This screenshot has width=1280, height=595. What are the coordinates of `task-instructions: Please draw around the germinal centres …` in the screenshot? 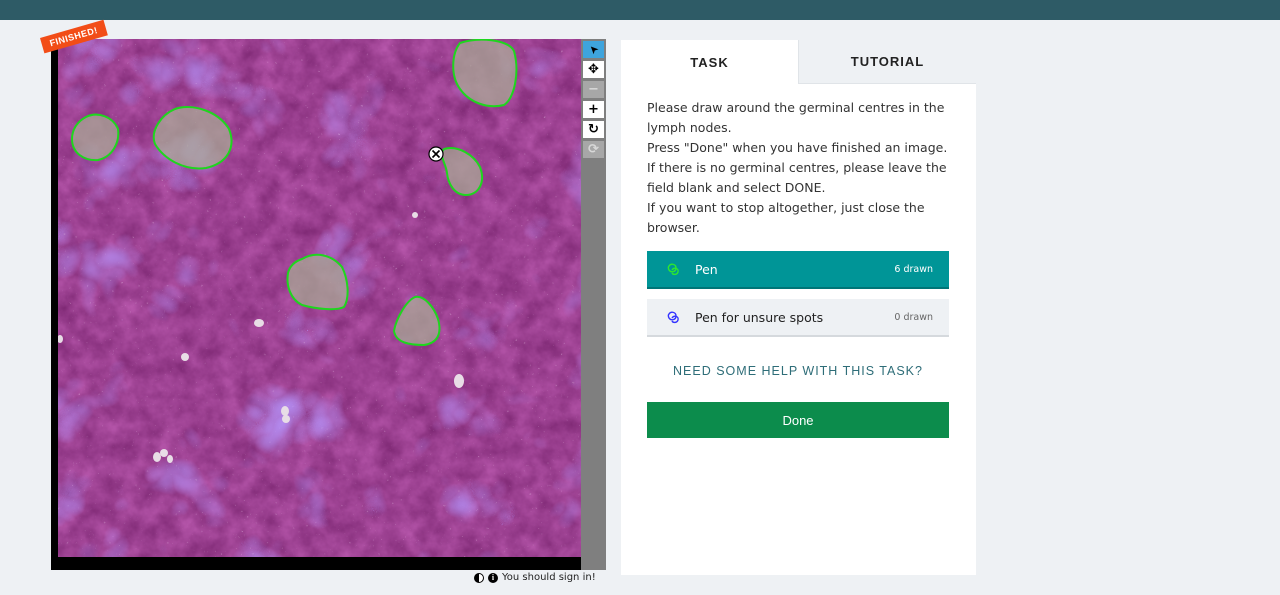 It's located at (802, 168).